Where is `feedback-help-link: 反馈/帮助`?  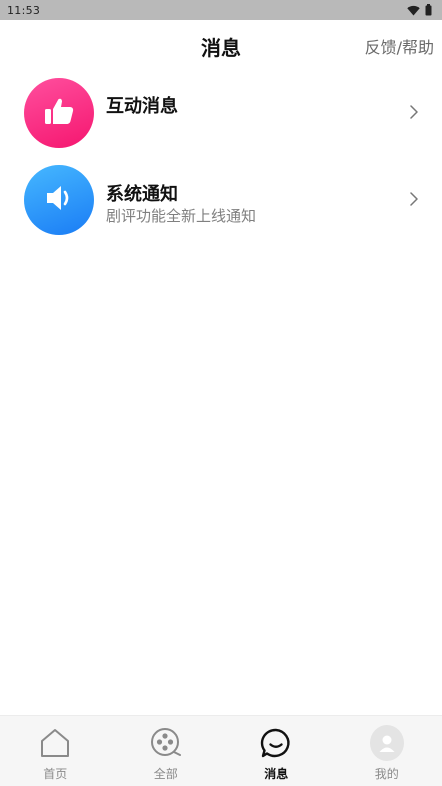 feedback-help-link: 反馈/帮助 is located at coordinates (399, 46).